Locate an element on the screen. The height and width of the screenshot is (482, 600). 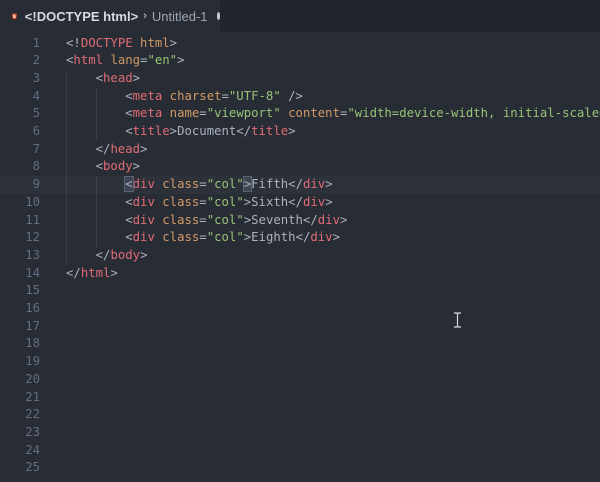
line-number: 6 is located at coordinates (36, 131).